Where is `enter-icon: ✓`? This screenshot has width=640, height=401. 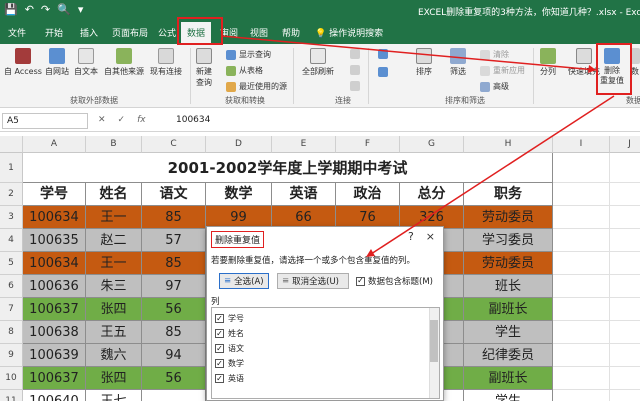
enter-icon: ✓ is located at coordinates (122, 120).